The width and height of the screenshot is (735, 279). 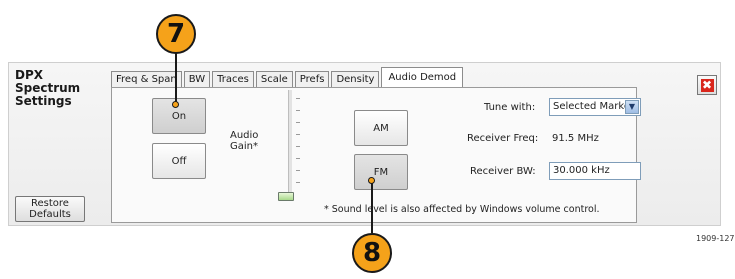 I want to click on tab-freq-span: Freq & Span, so click(x=146, y=79).